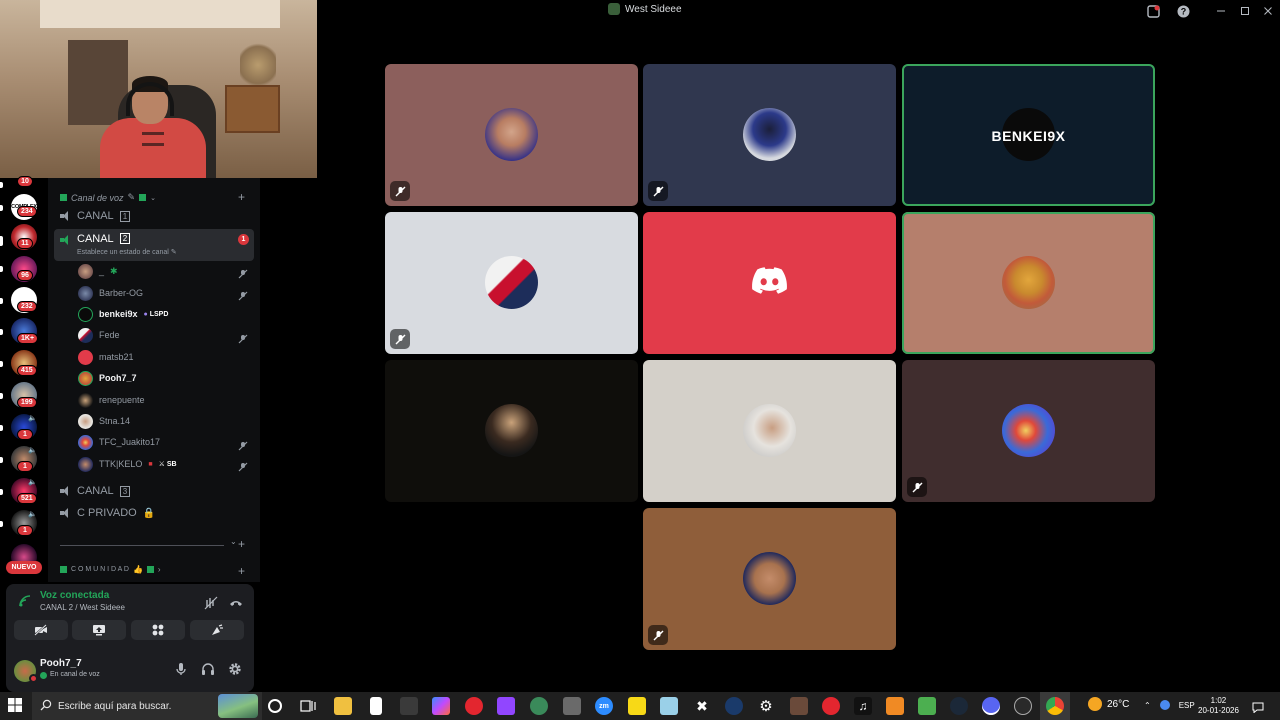 The width and height of the screenshot is (1280, 720). What do you see at coordinates (1218, 706) in the screenshot?
I see `clock: 1:02 20-01-2026` at bounding box center [1218, 706].